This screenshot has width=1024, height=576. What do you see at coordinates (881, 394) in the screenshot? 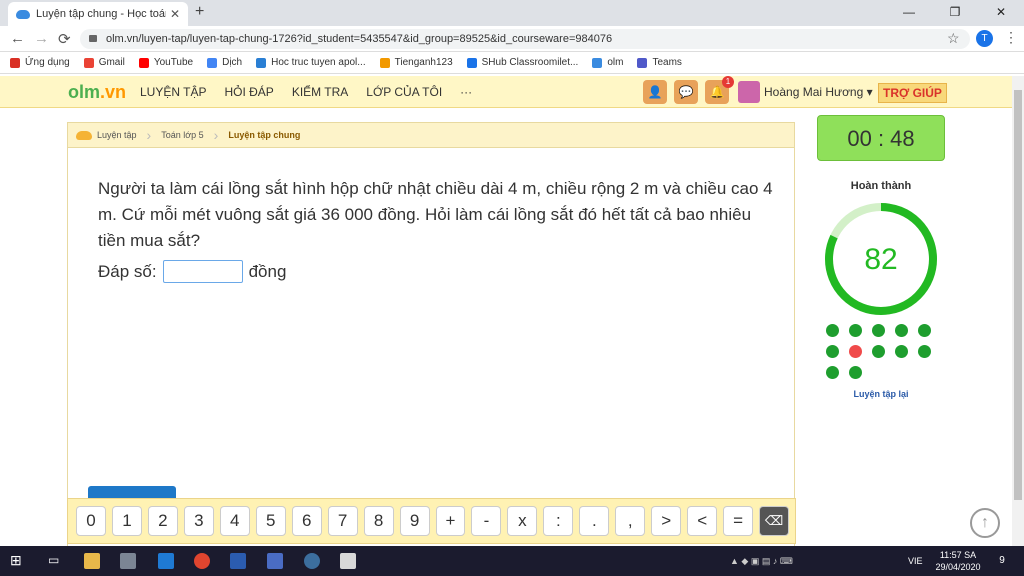
I see `retry-link: Luyện tập lại` at bounding box center [881, 394].